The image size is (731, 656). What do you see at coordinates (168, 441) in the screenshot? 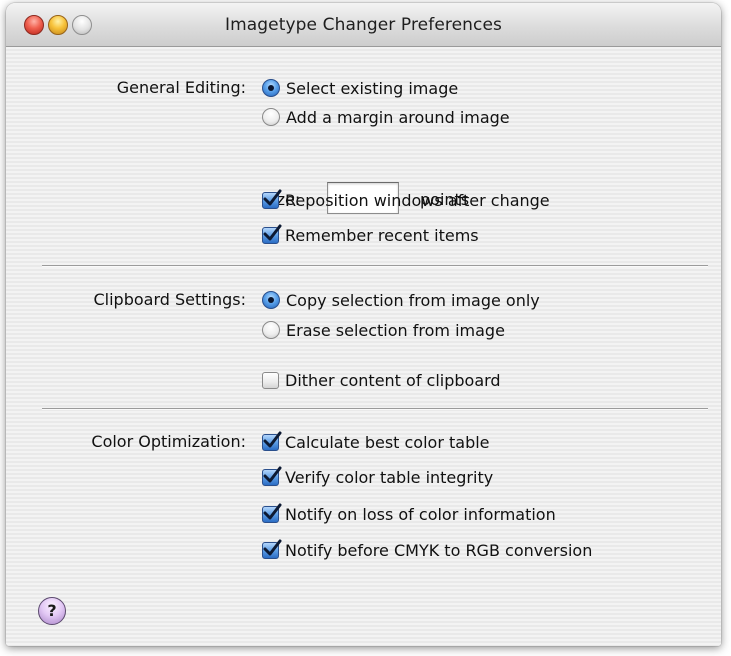
I see `color-optimization-label: Color Optimization:` at bounding box center [168, 441].